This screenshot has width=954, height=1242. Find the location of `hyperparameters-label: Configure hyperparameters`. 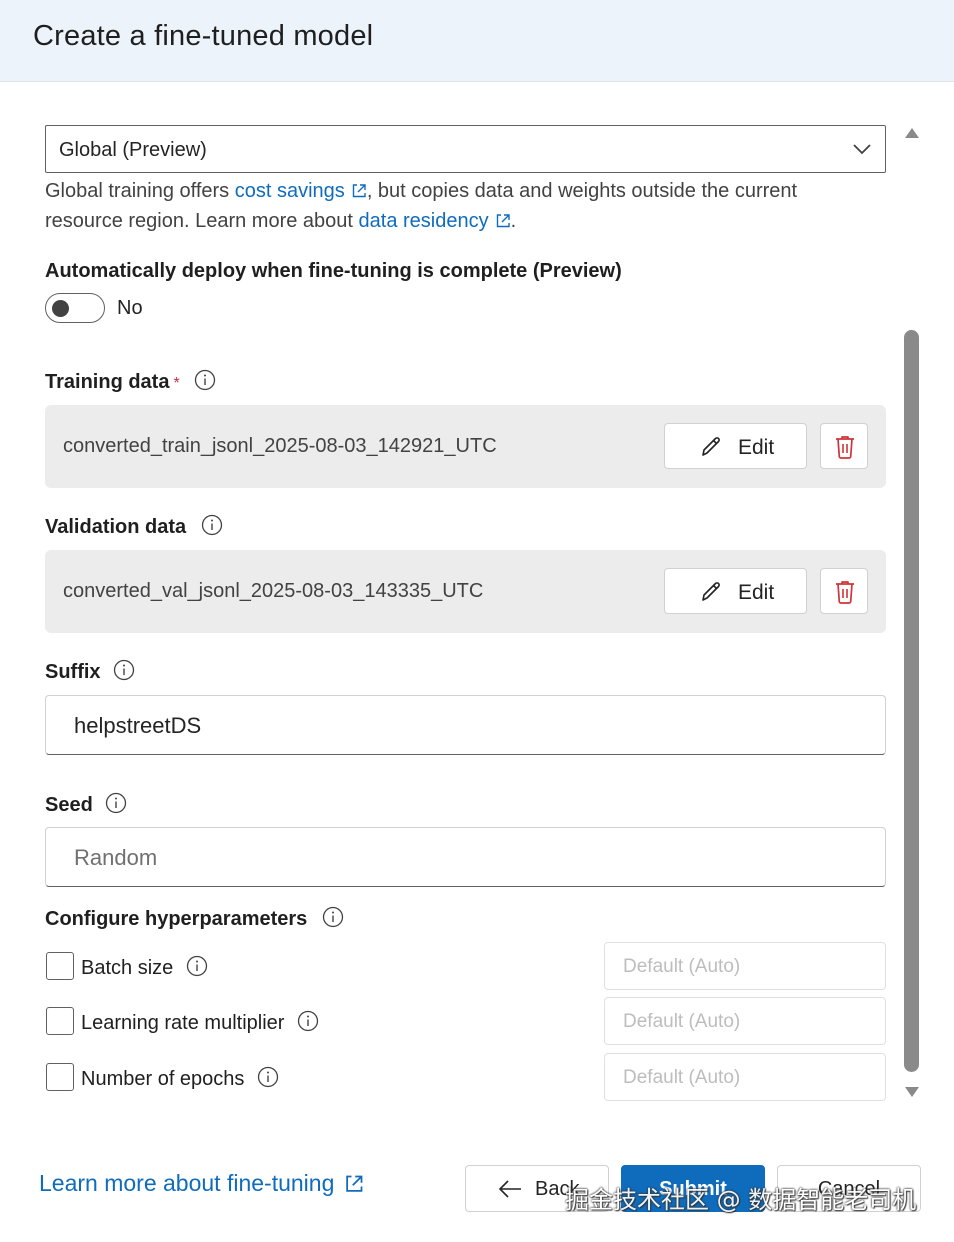

hyperparameters-label: Configure hyperparameters is located at coordinates (176, 919).